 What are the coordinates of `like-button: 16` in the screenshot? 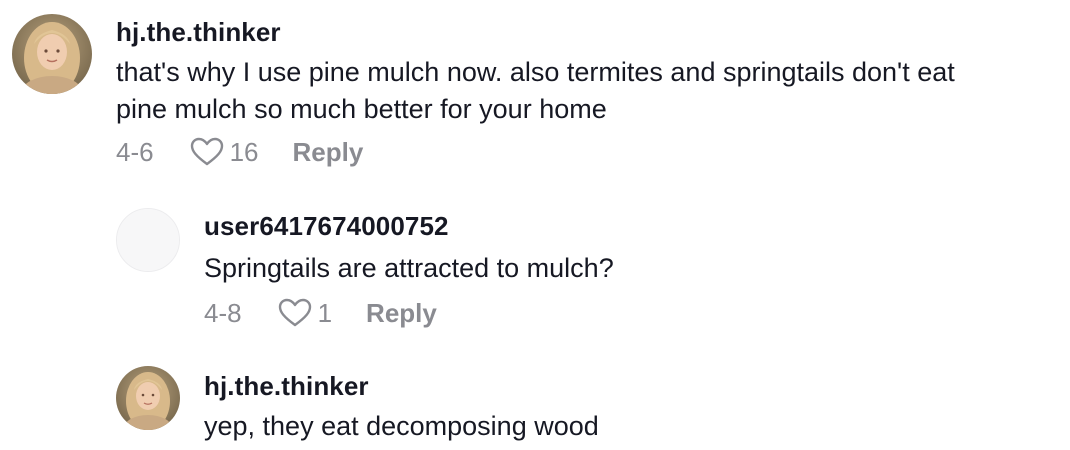 It's located at (224, 152).